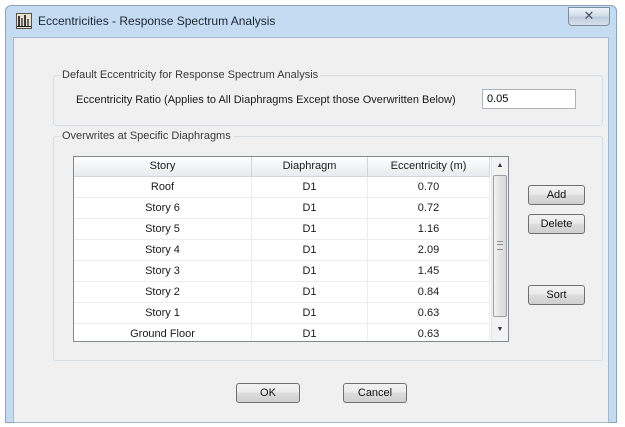 This screenshot has width=625, height=427. What do you see at coordinates (500, 329) in the screenshot?
I see `scroll-down-arrow-icon: ▼` at bounding box center [500, 329].